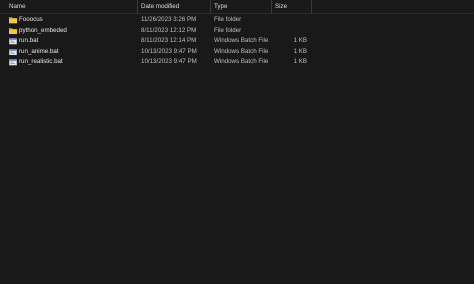 Image resolution: width=474 pixels, height=284 pixels. Describe the element at coordinates (70, 2) in the screenshot. I see `sort-indicator-icon: ^` at that location.